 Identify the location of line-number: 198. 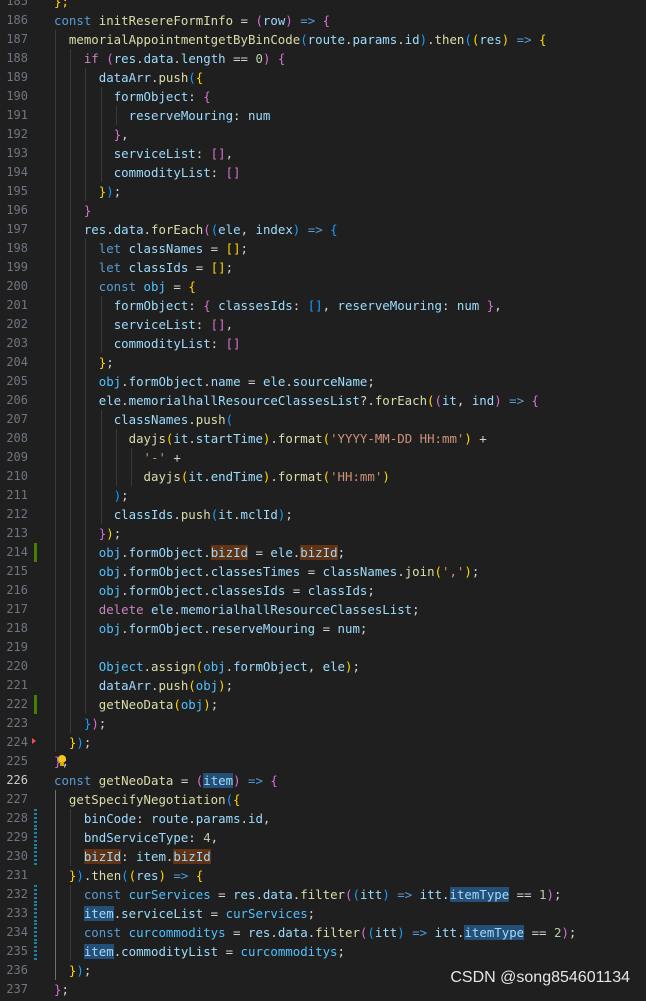
(14, 248).